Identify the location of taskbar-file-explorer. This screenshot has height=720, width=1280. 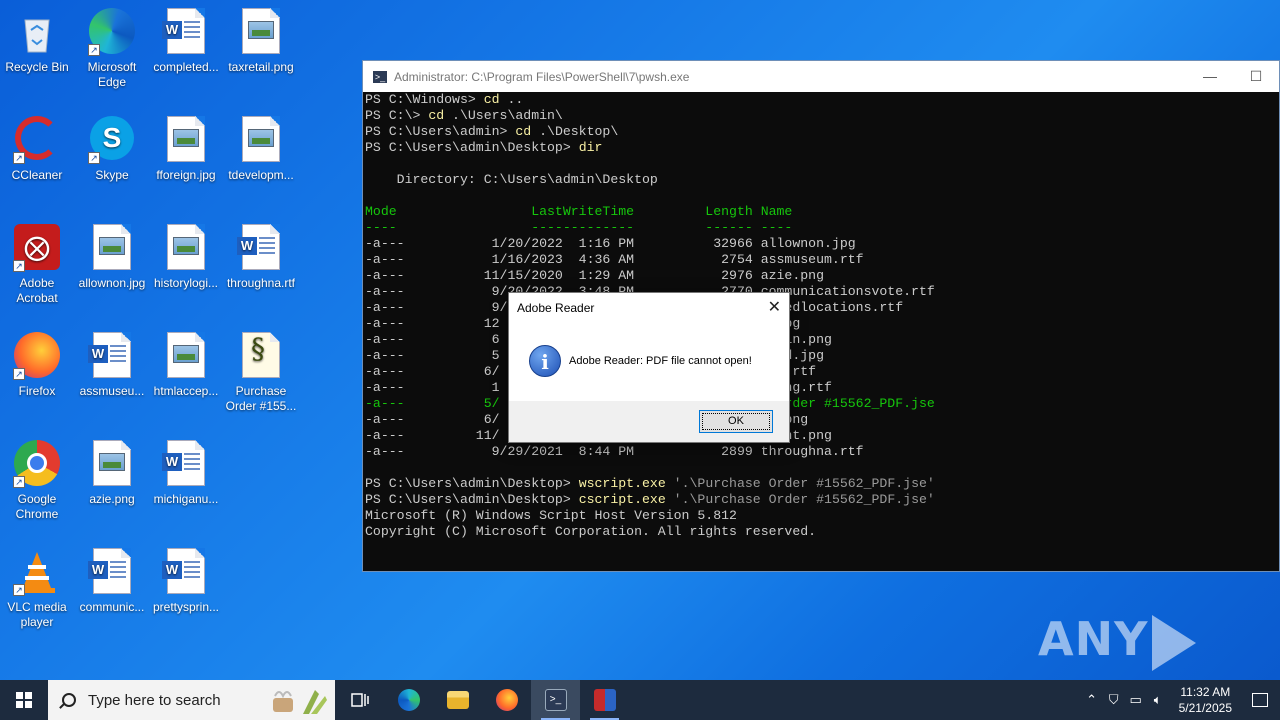
(457, 700).